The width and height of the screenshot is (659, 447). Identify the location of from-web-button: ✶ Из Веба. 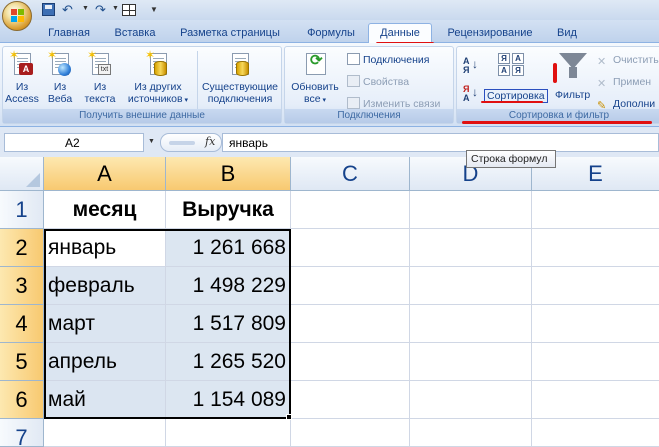
(60, 77).